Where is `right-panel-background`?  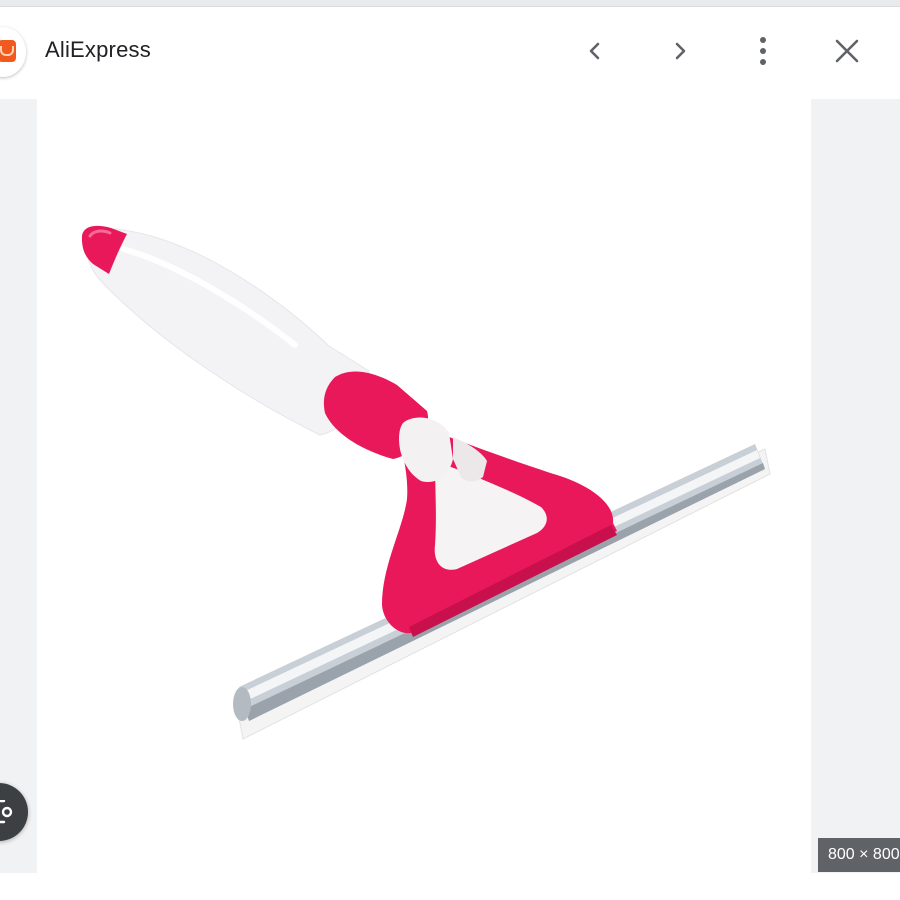 right-panel-background is located at coordinates (855, 486).